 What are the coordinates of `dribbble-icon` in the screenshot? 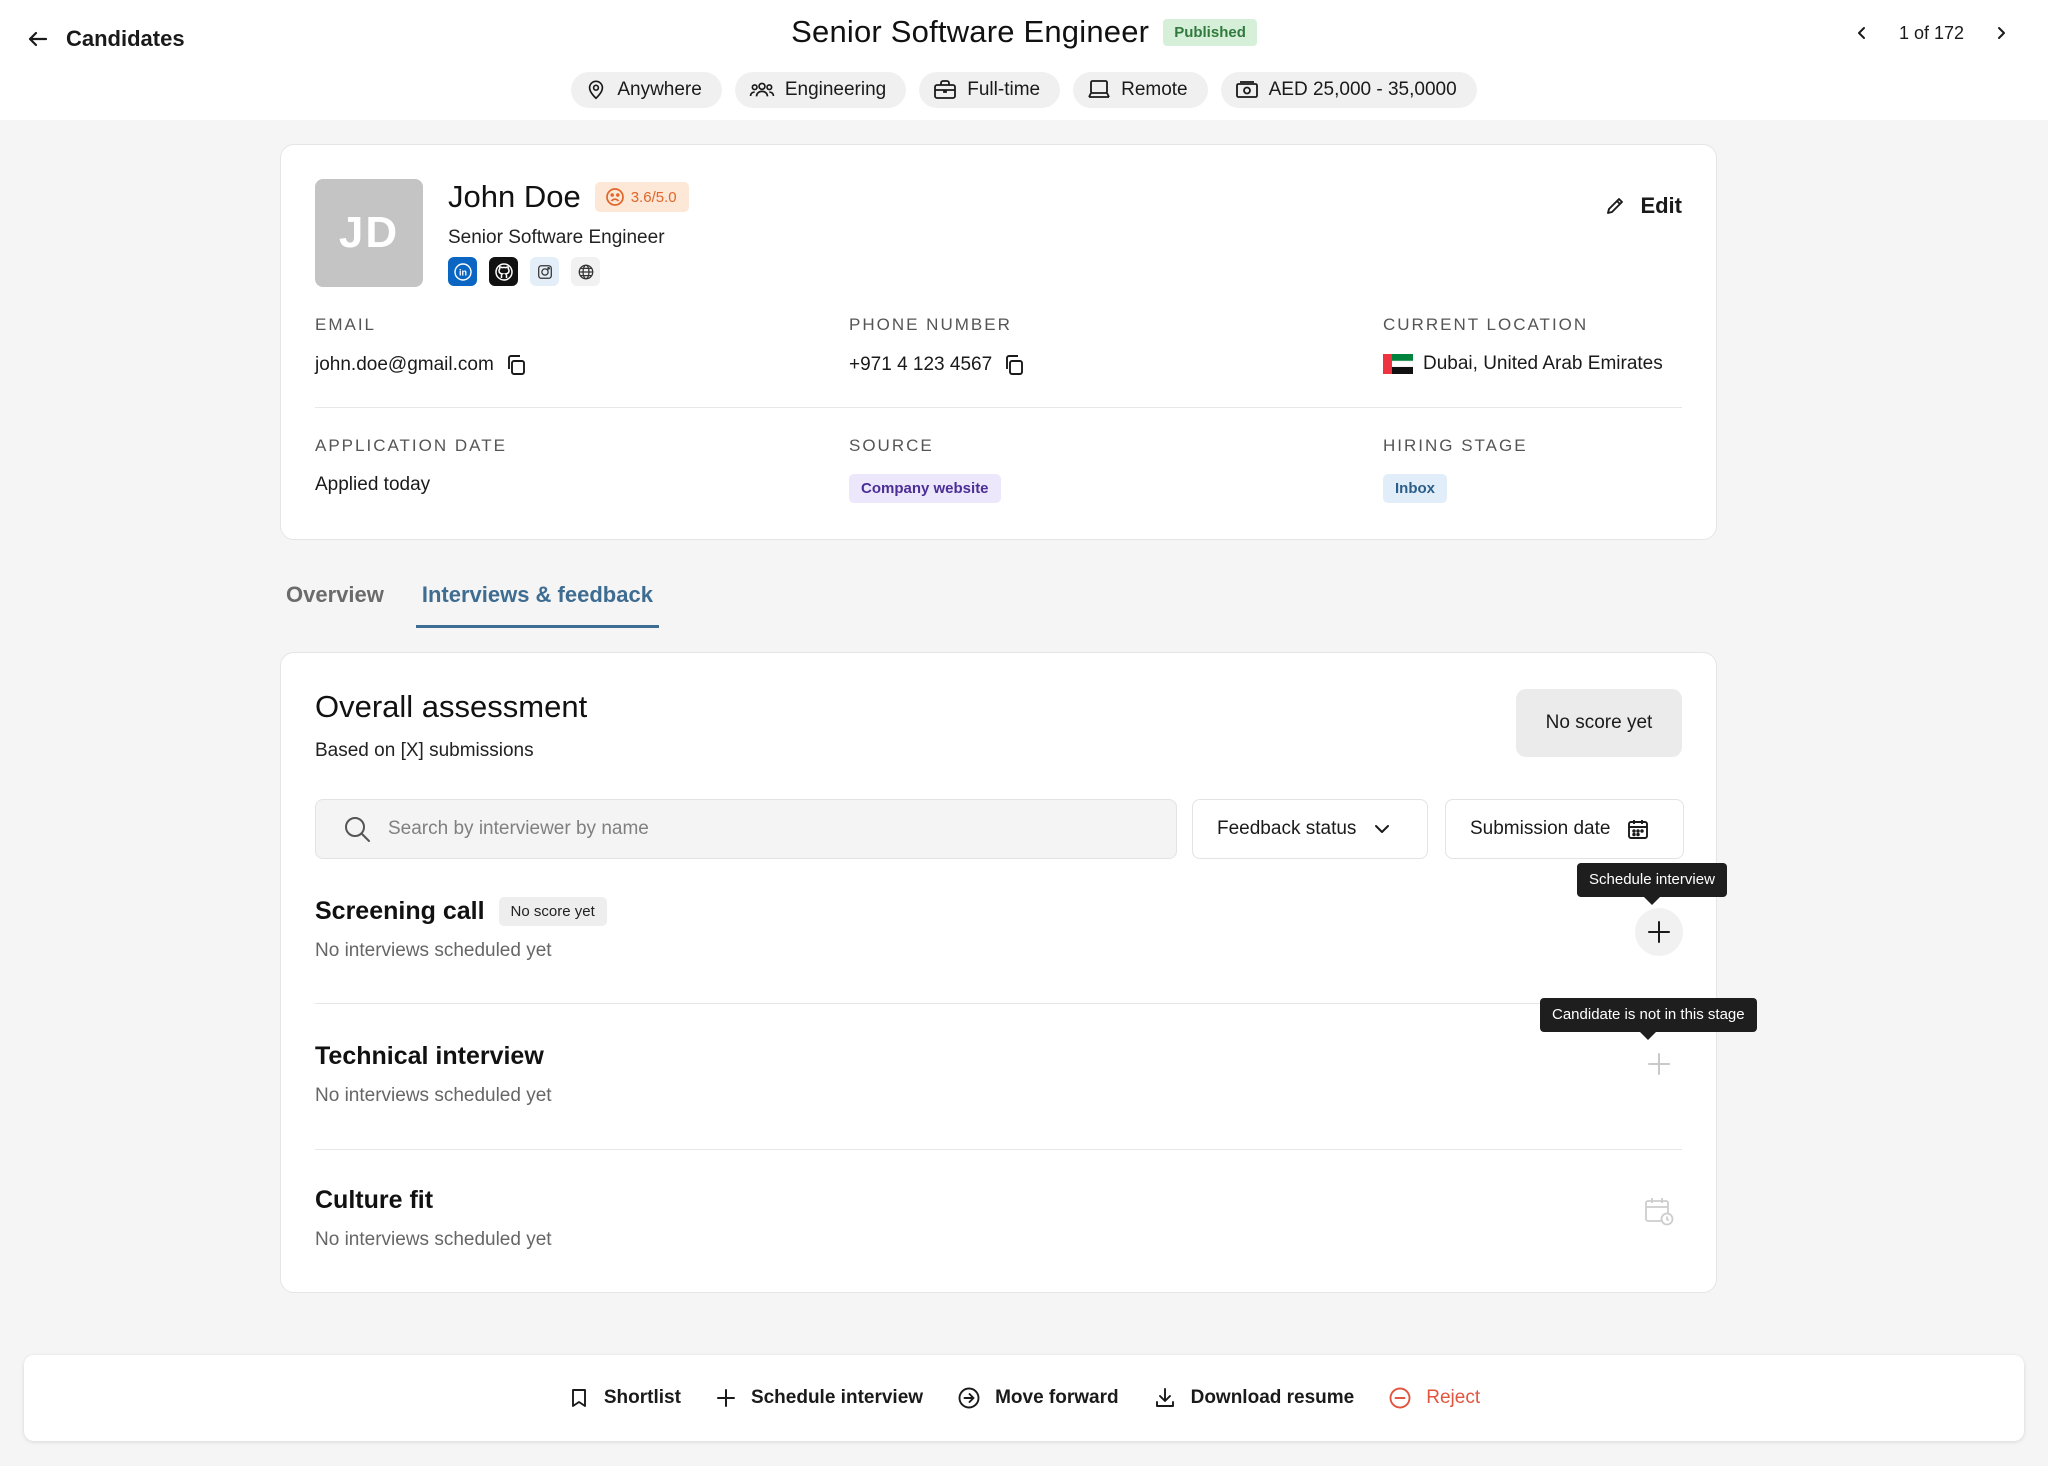 It's located at (544, 271).